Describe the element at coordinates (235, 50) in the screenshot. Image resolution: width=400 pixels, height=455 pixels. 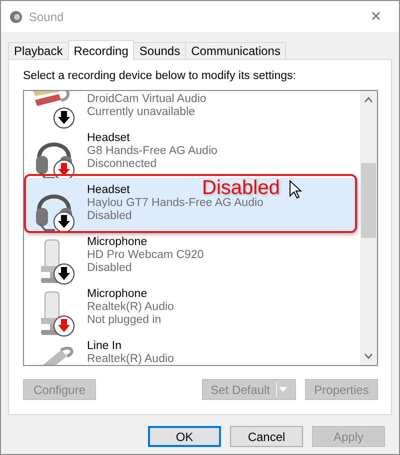
I see `tab: Communications` at that location.